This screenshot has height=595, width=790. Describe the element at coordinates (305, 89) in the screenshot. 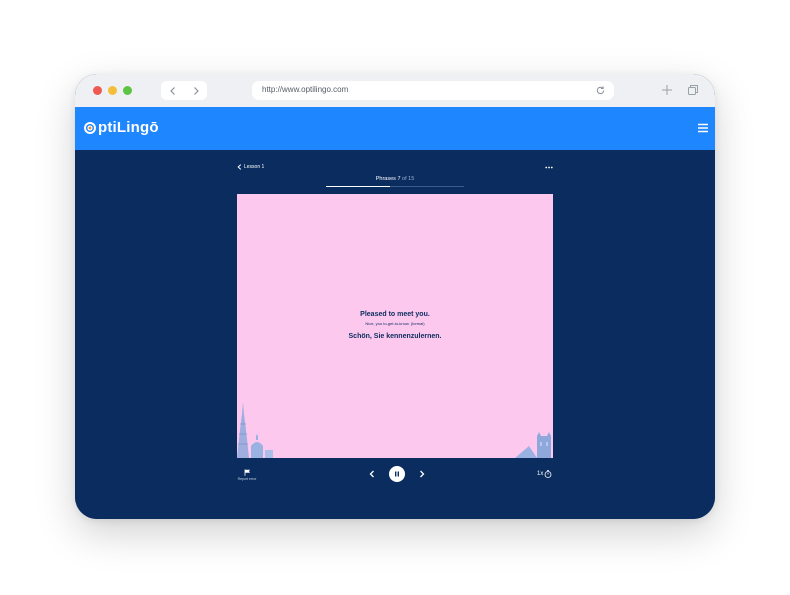

I see `url-text: http://www.optilingo.com` at that location.